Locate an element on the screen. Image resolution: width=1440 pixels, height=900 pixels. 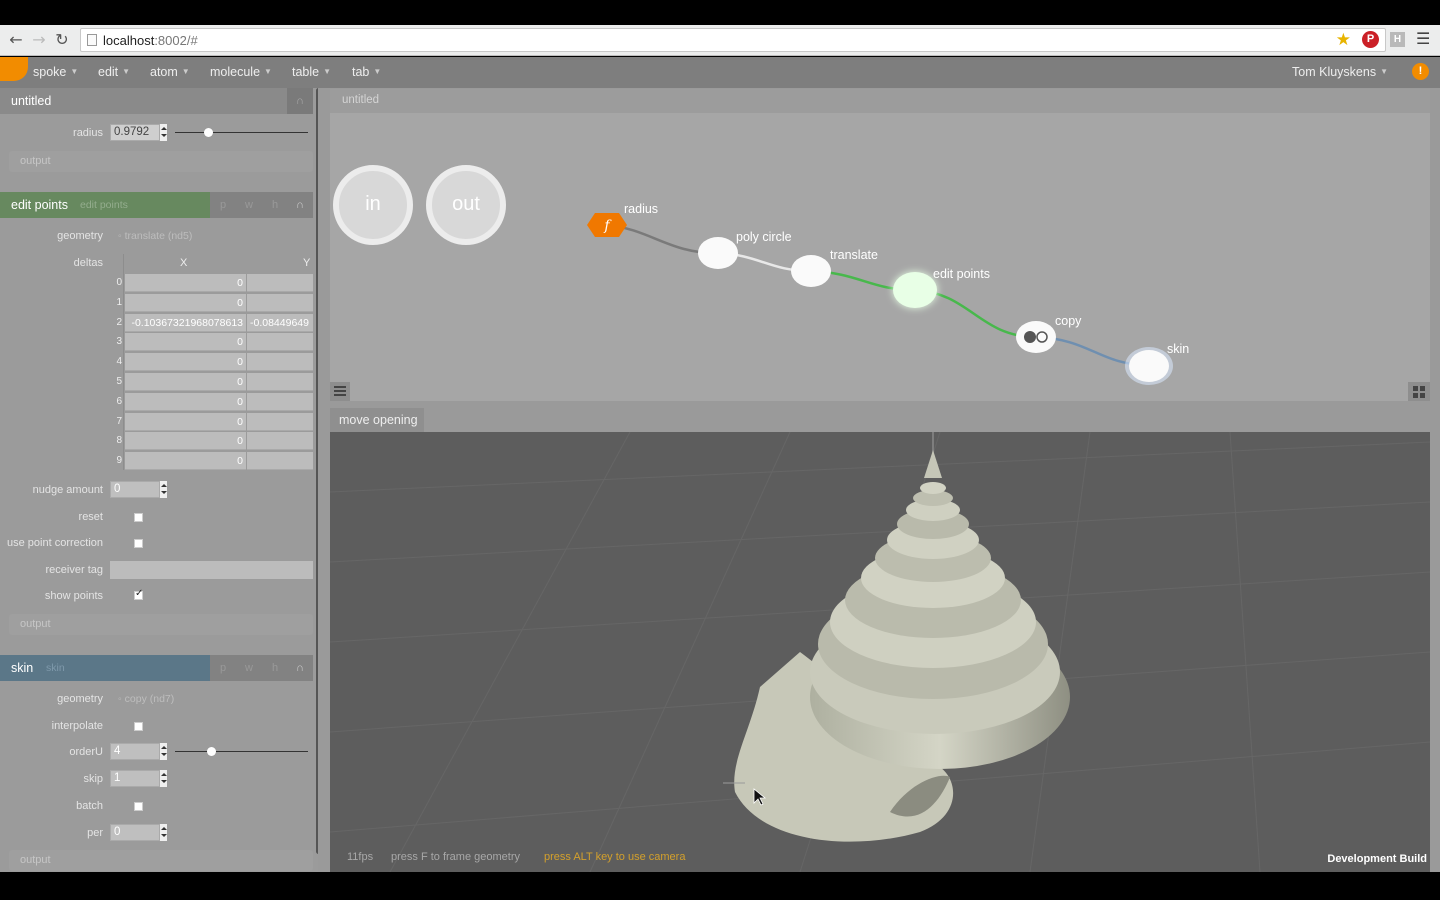
skin-header: skin skin p w h ∩ is located at coordinates (156, 668).